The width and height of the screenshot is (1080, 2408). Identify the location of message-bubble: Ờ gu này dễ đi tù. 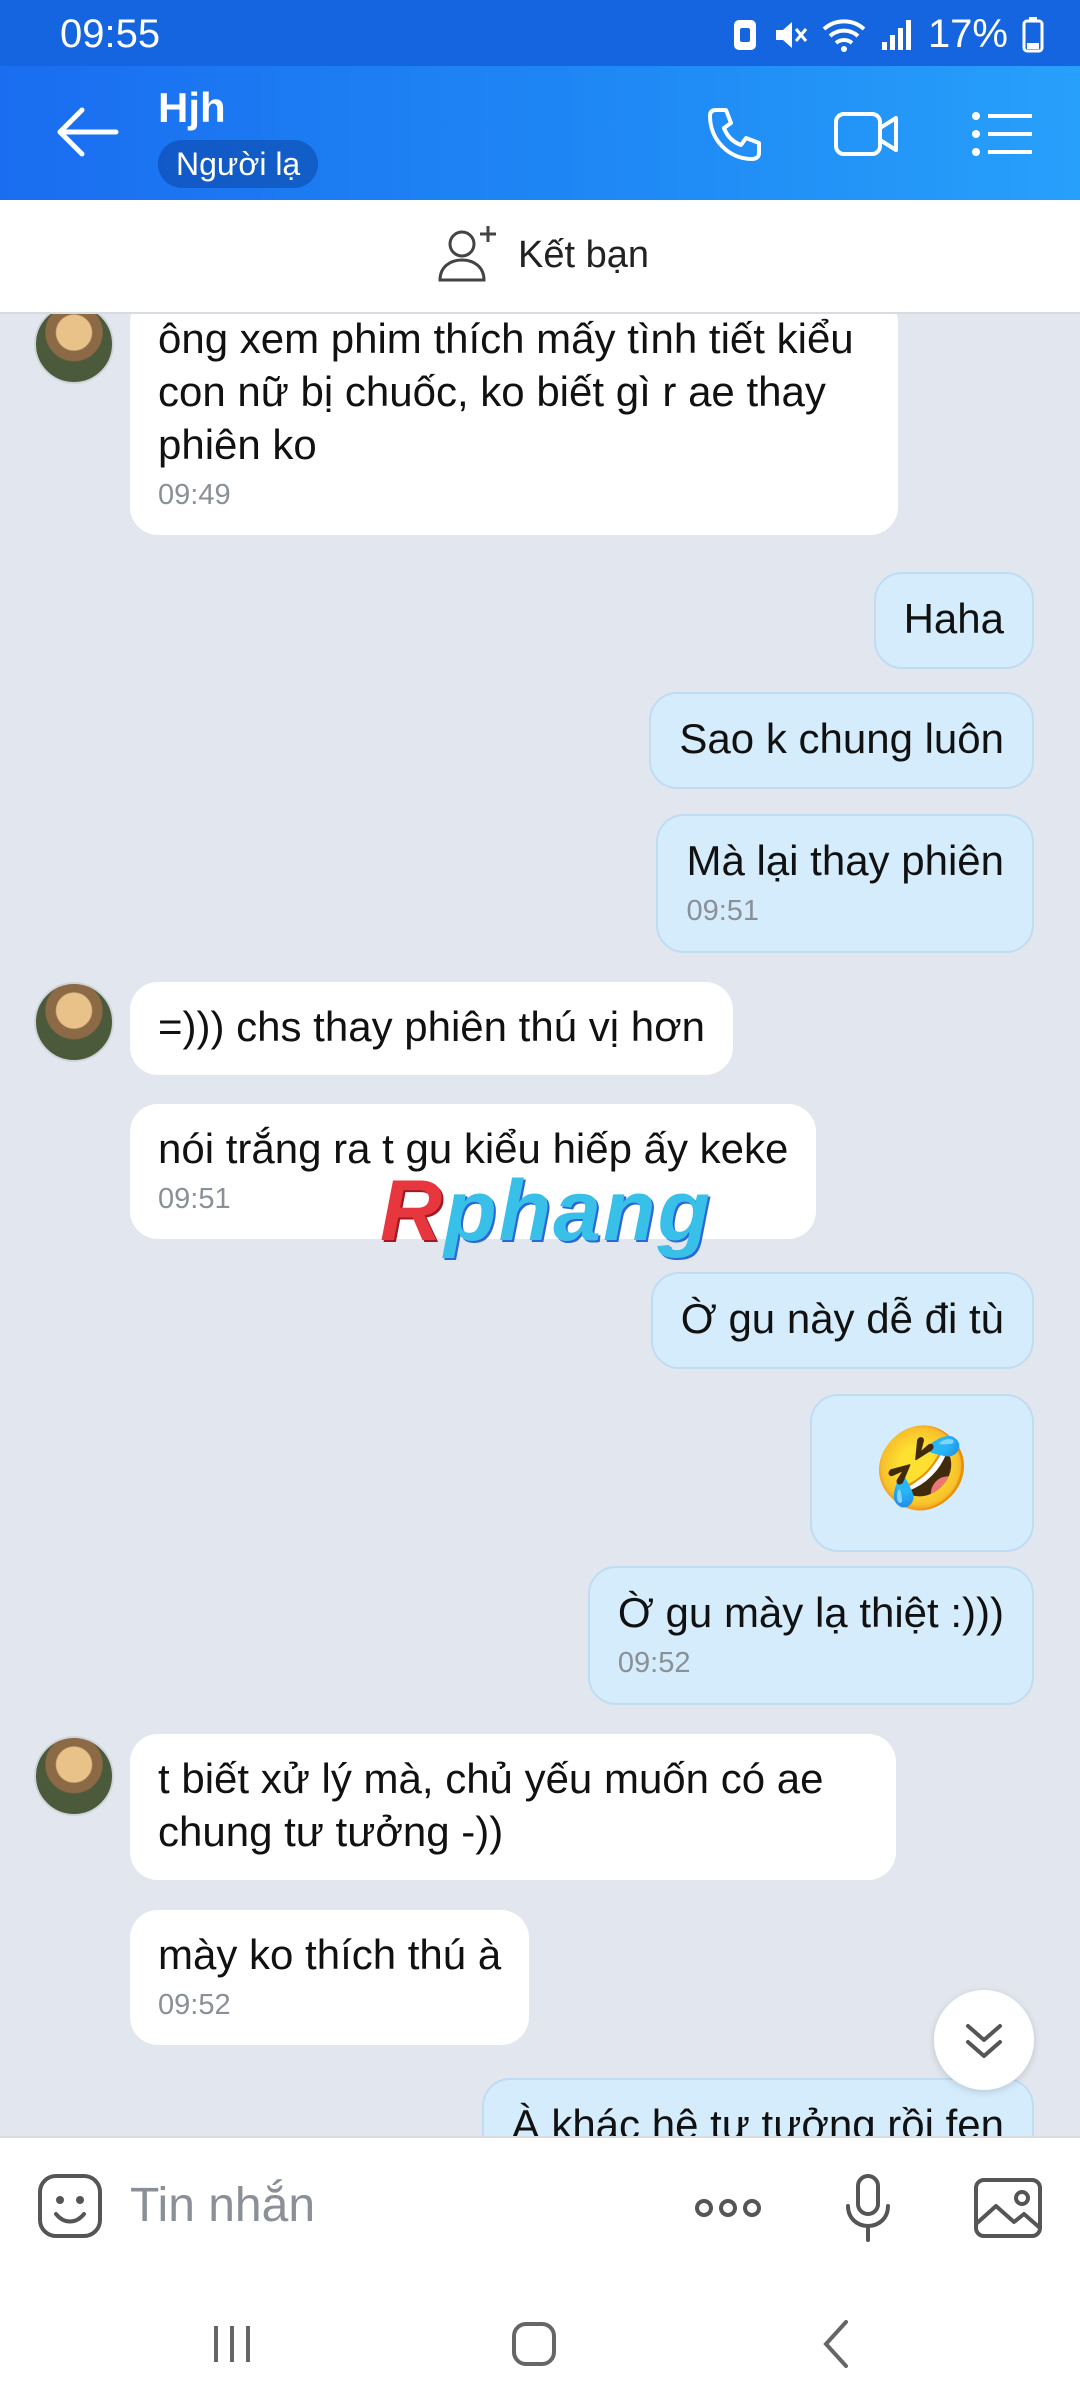
(842, 1320).